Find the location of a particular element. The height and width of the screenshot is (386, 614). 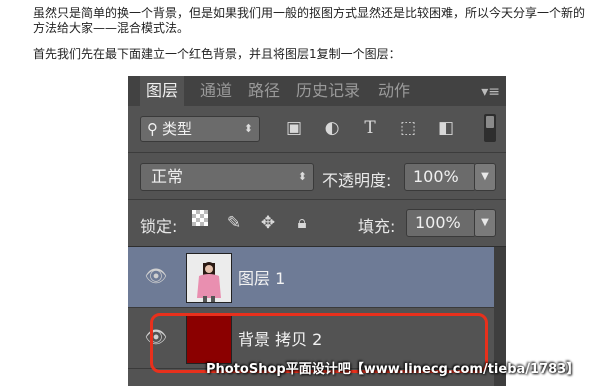

person-photo-icon is located at coordinates (209, 278).